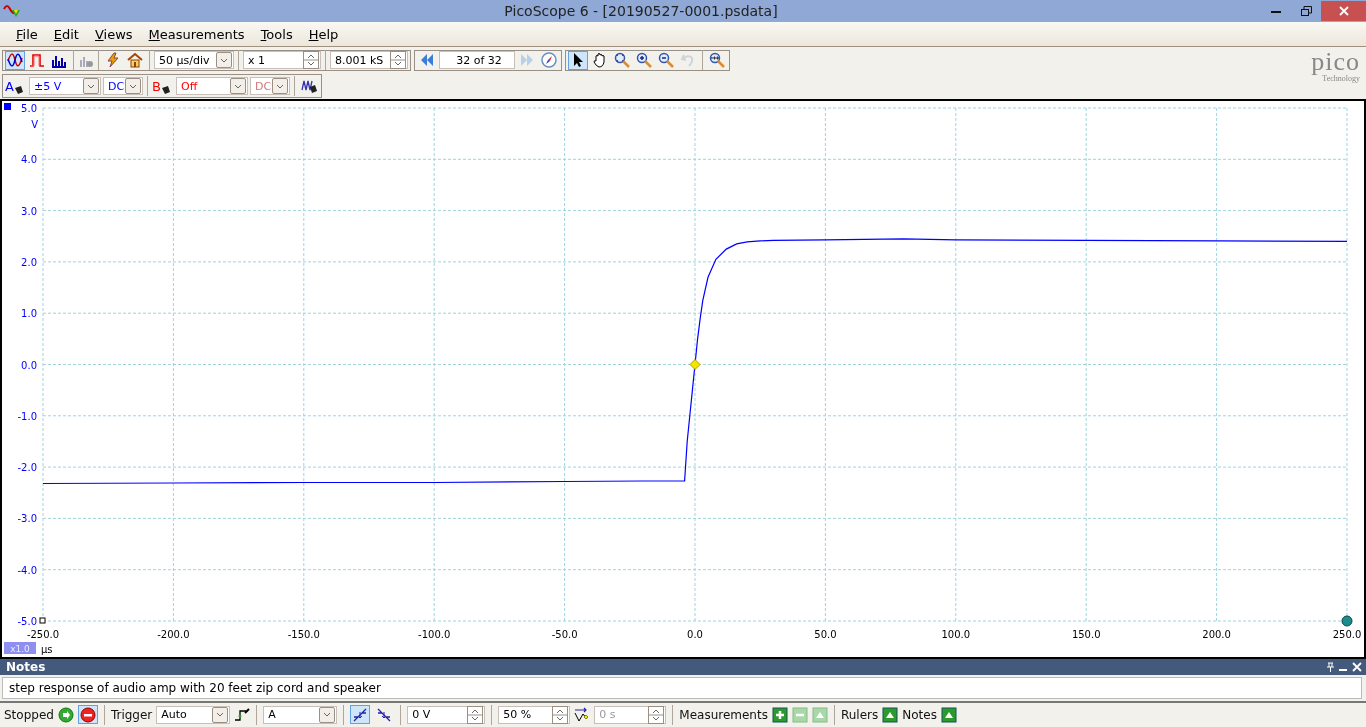 This screenshot has width=1366, height=727. What do you see at coordinates (34, 124) in the screenshot?
I see `y-axis-unit: V` at bounding box center [34, 124].